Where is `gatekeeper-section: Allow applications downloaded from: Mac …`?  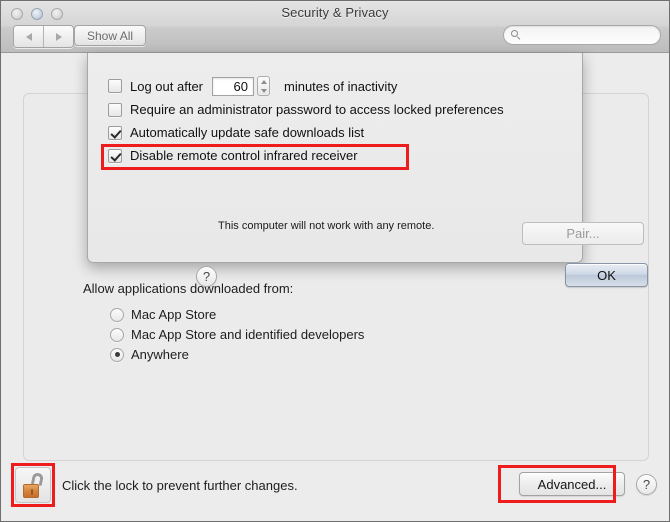 gatekeeper-section: Allow applications downloaded from: Mac … is located at coordinates (223, 324).